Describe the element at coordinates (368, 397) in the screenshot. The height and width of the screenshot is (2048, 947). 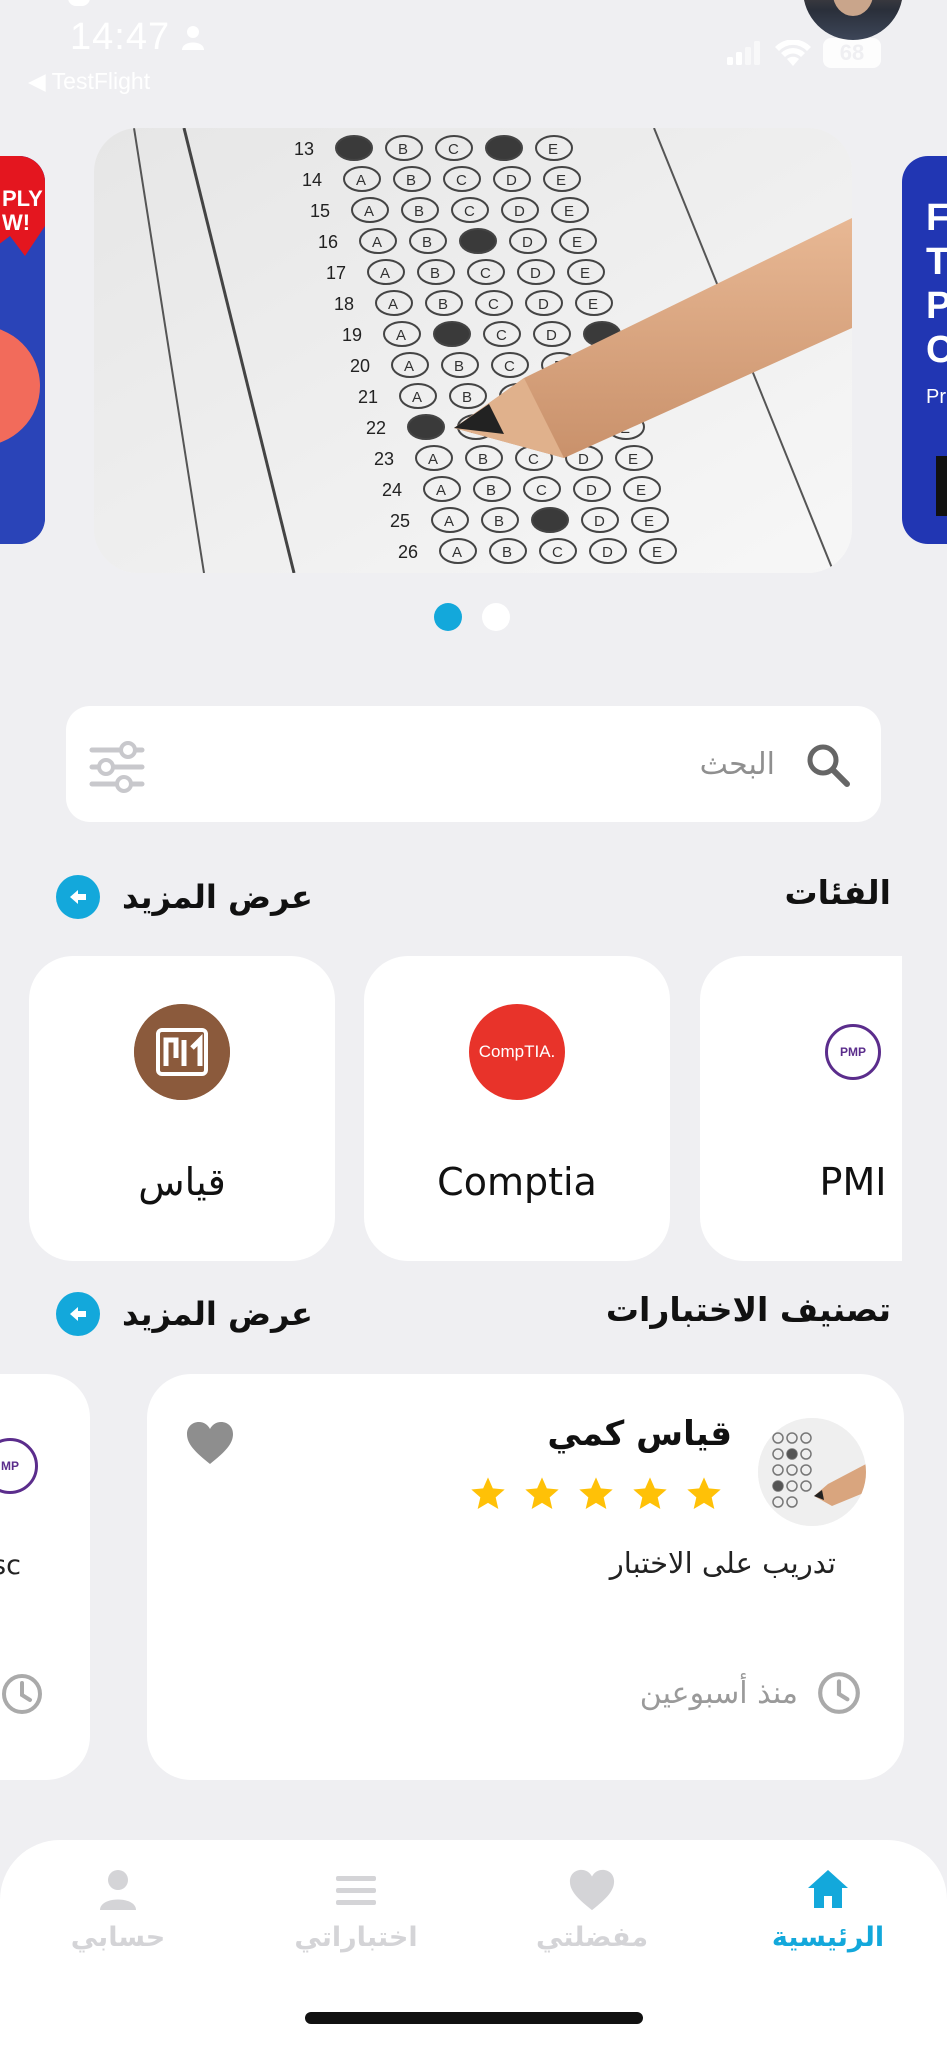
I see `question-number: 21` at that location.